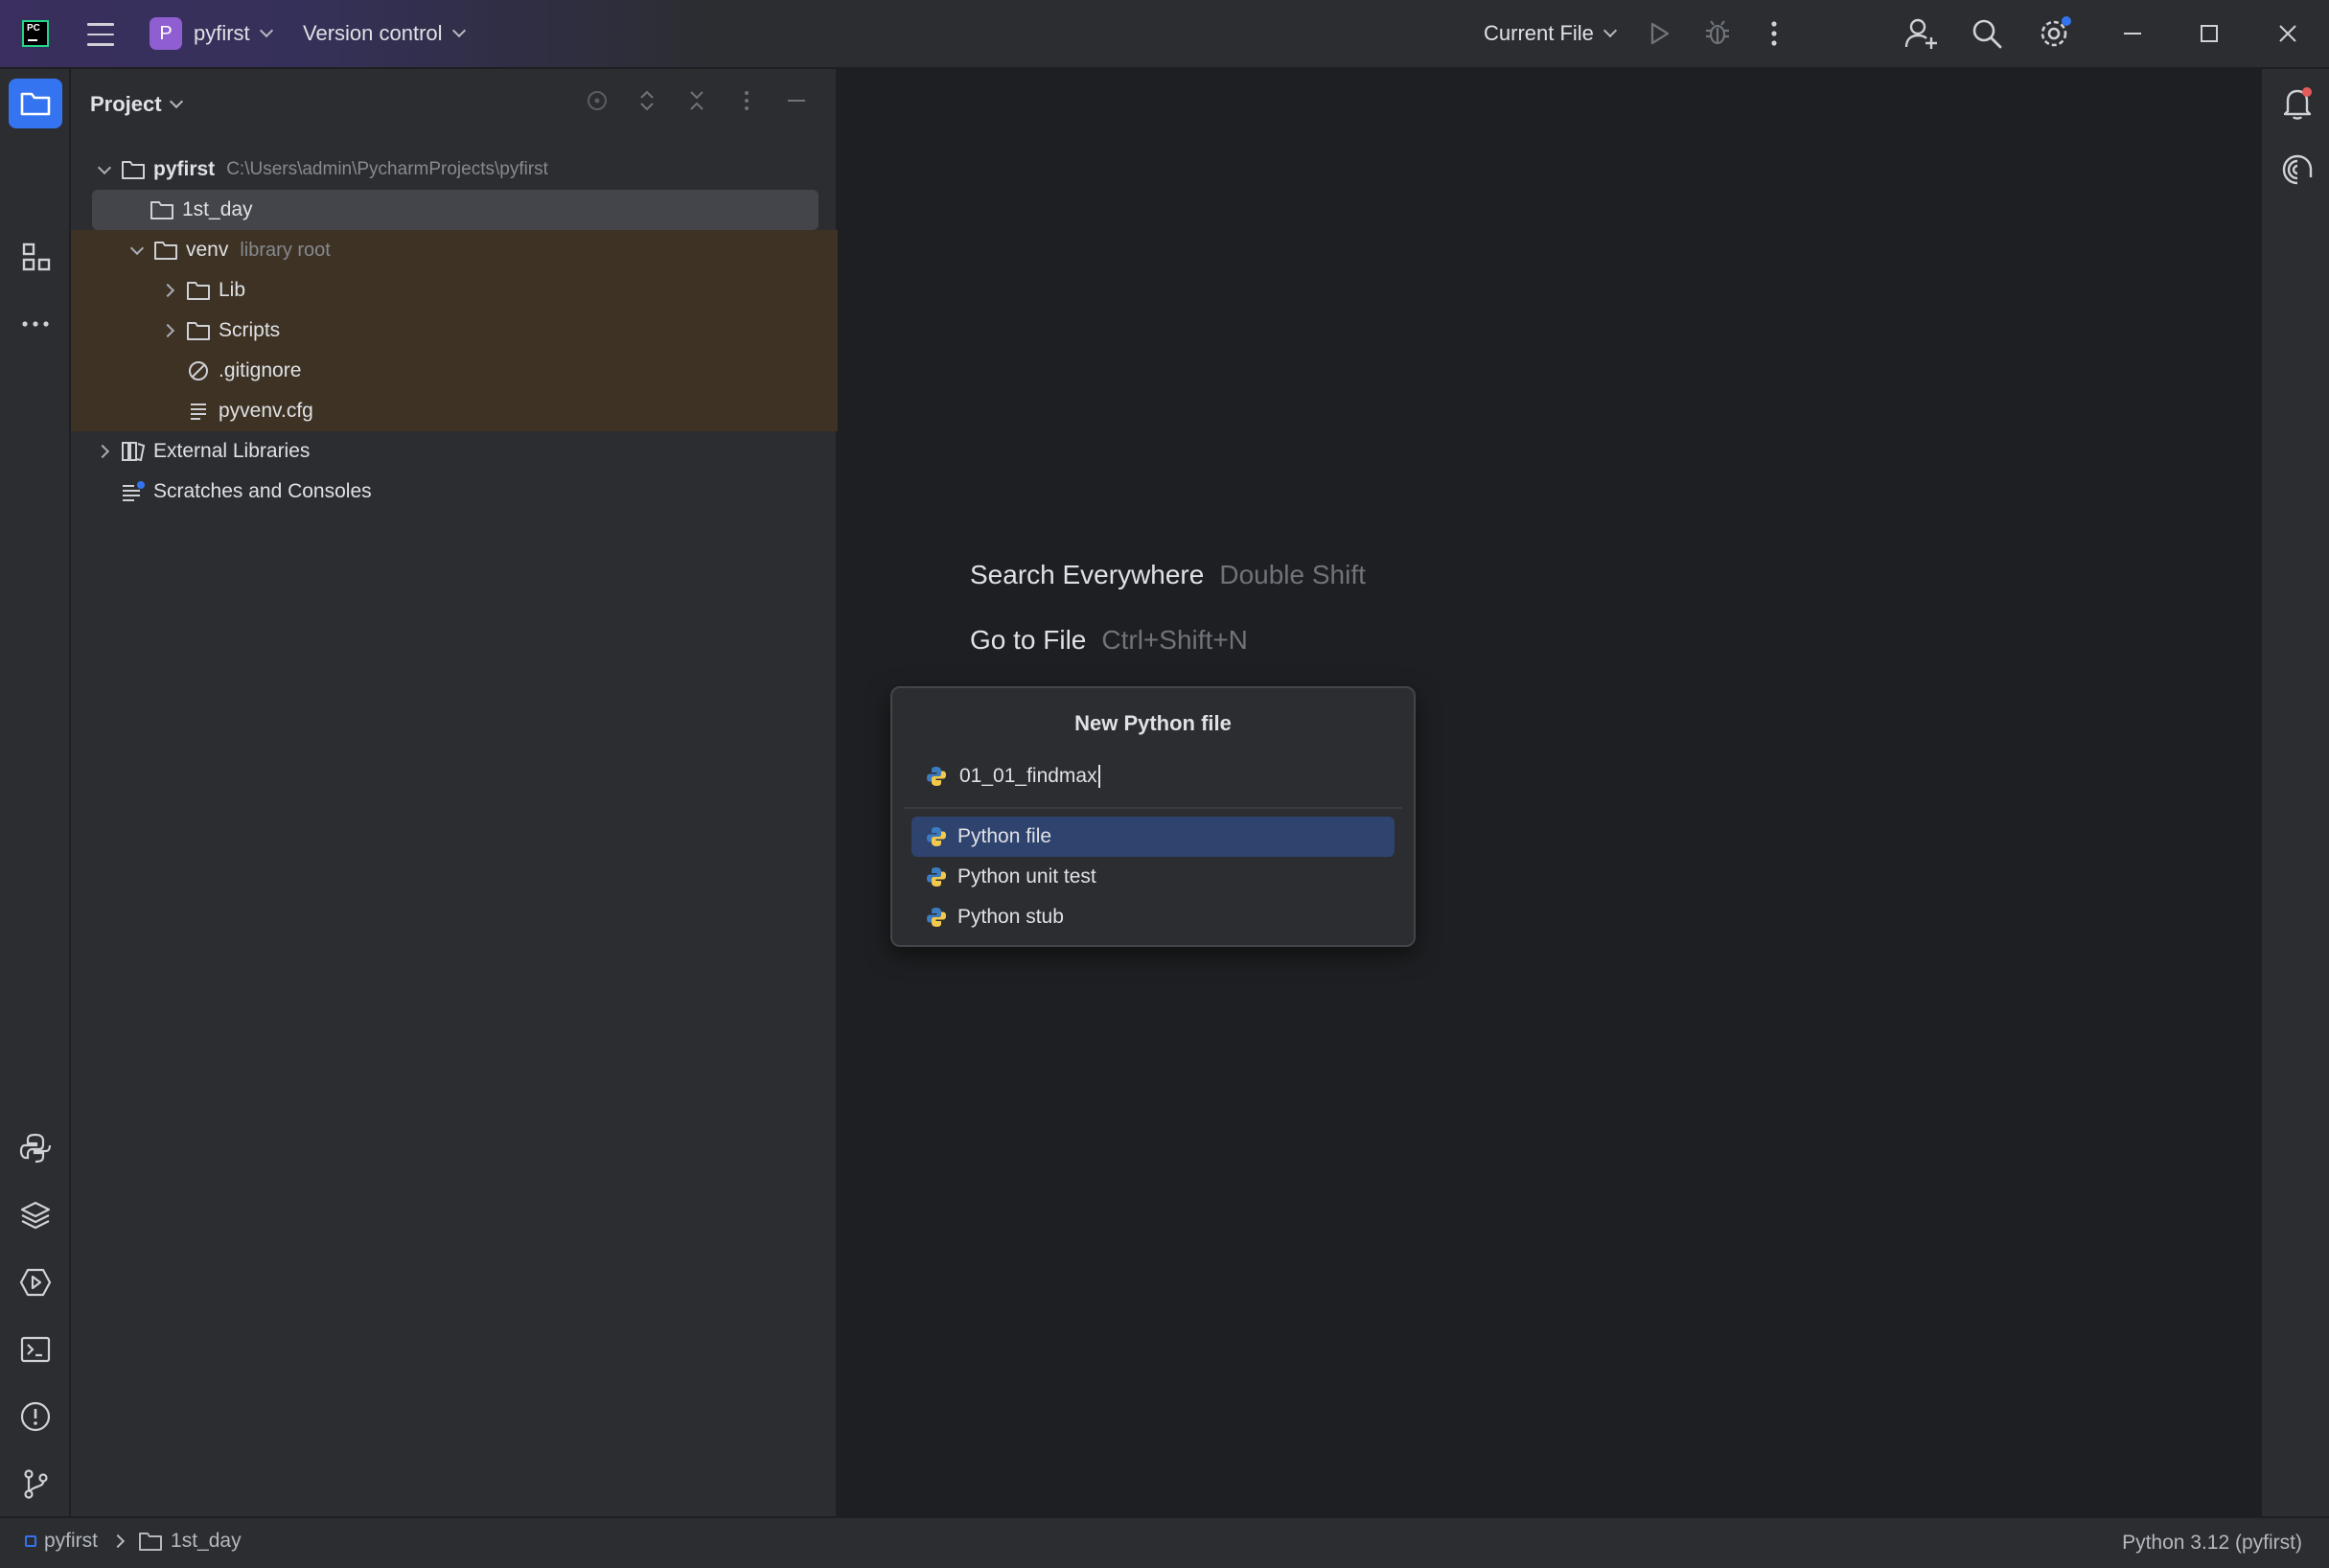  I want to click on text-file-icon, so click(199, 411).